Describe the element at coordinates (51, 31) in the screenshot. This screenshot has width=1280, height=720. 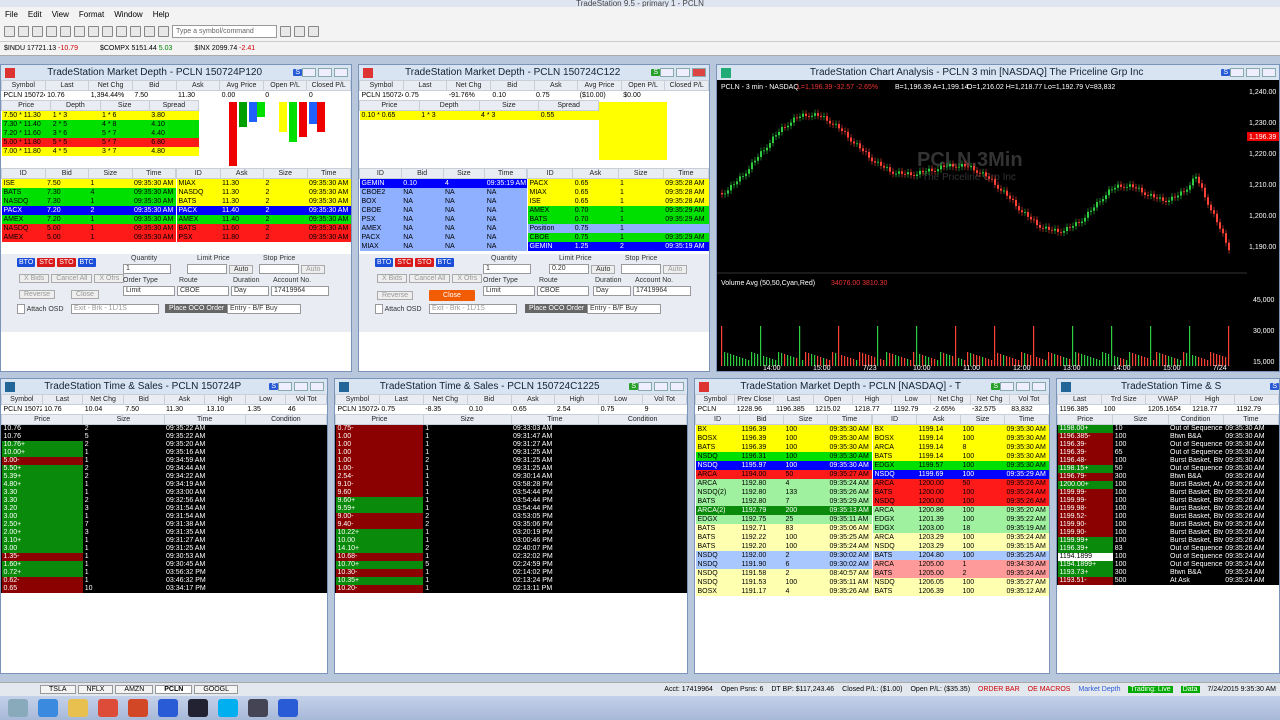
I see `print-icon` at that location.